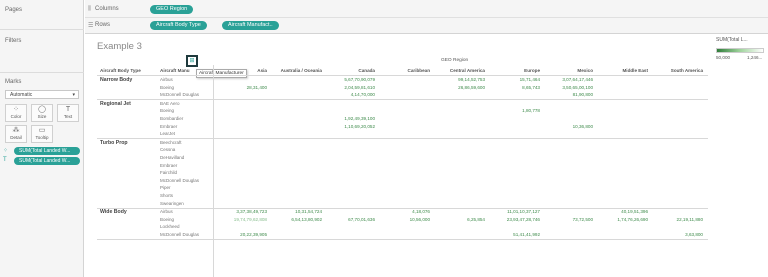 The height and width of the screenshot is (277, 768). I want to click on row-label-manufacturer: DeHavilland, so click(172, 157).